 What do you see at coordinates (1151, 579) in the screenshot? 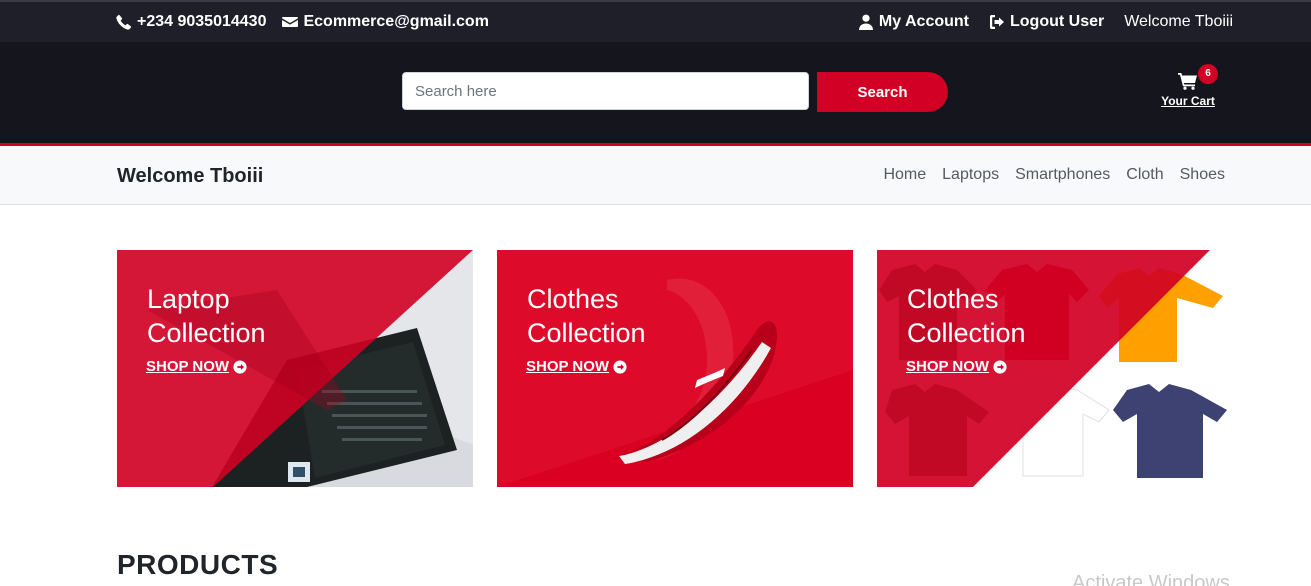
I see `activate-windows-watermark: Activate Windows` at bounding box center [1151, 579].